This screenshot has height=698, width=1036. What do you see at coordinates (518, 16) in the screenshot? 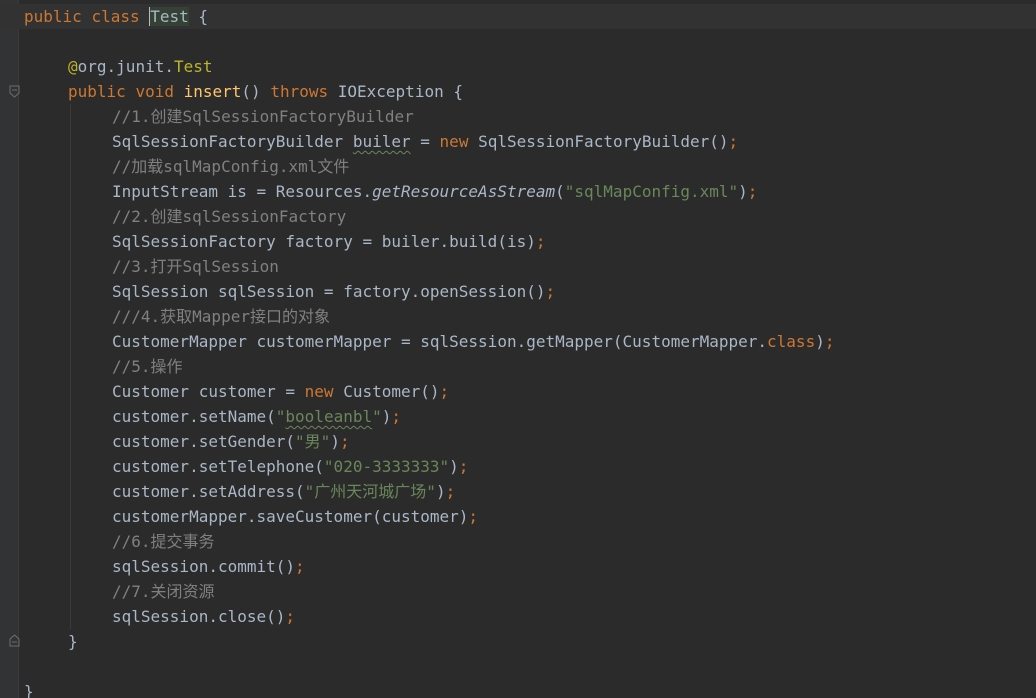
I see `code-line-1: public class Test {` at bounding box center [518, 16].